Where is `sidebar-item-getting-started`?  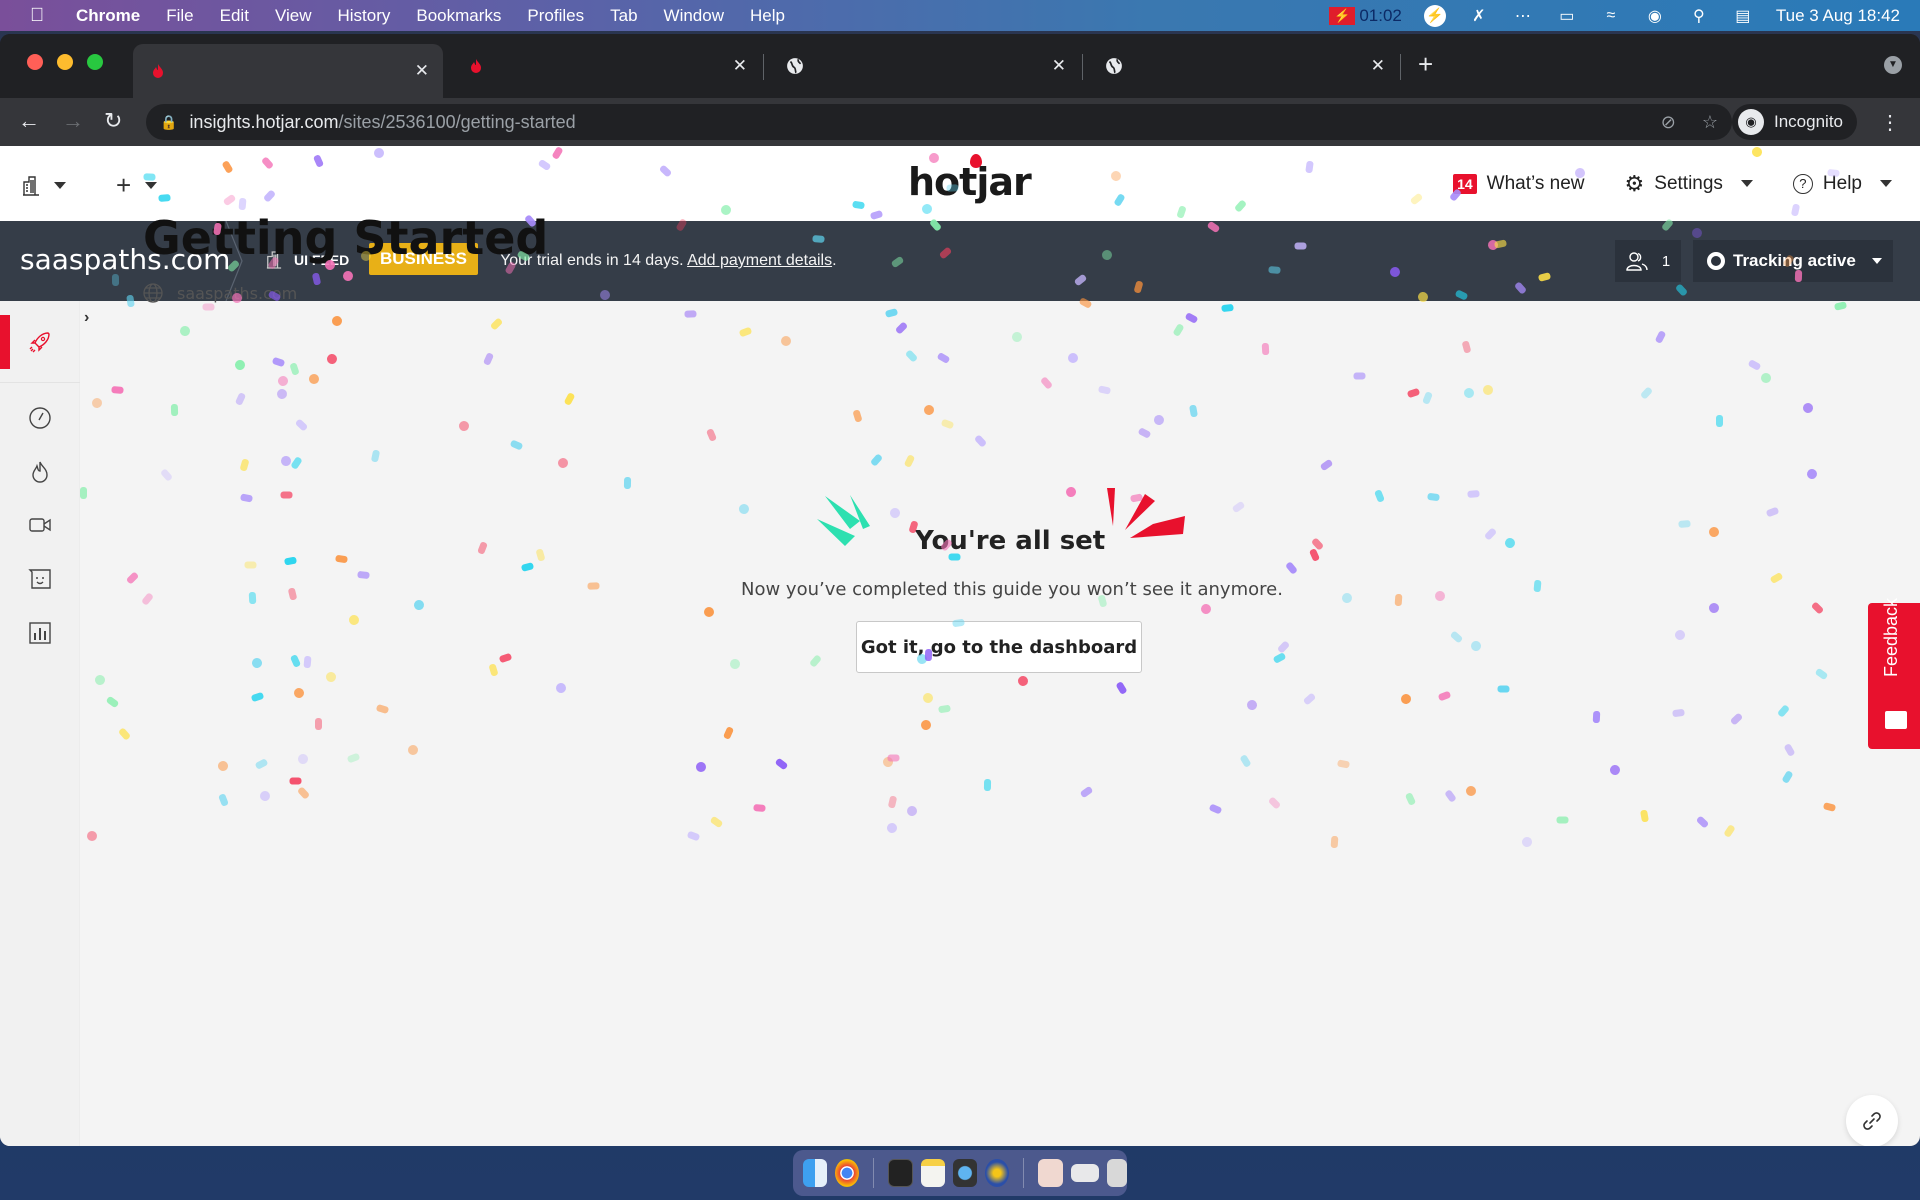
sidebar-item-getting-started is located at coordinates (40, 342).